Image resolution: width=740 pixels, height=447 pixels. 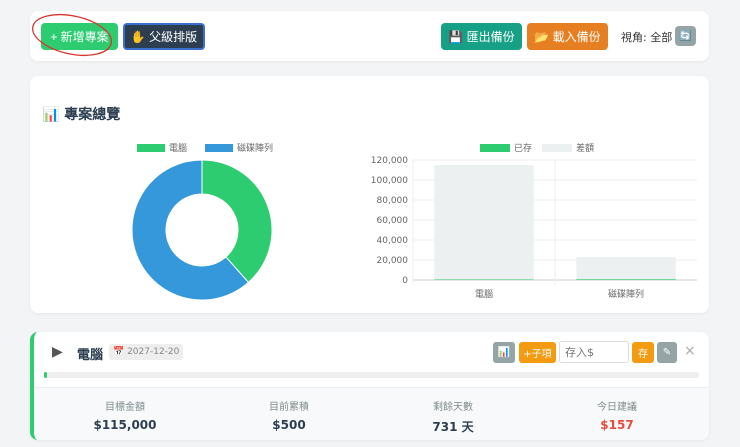 I want to click on y-tick-label: 20,000, so click(x=393, y=261).